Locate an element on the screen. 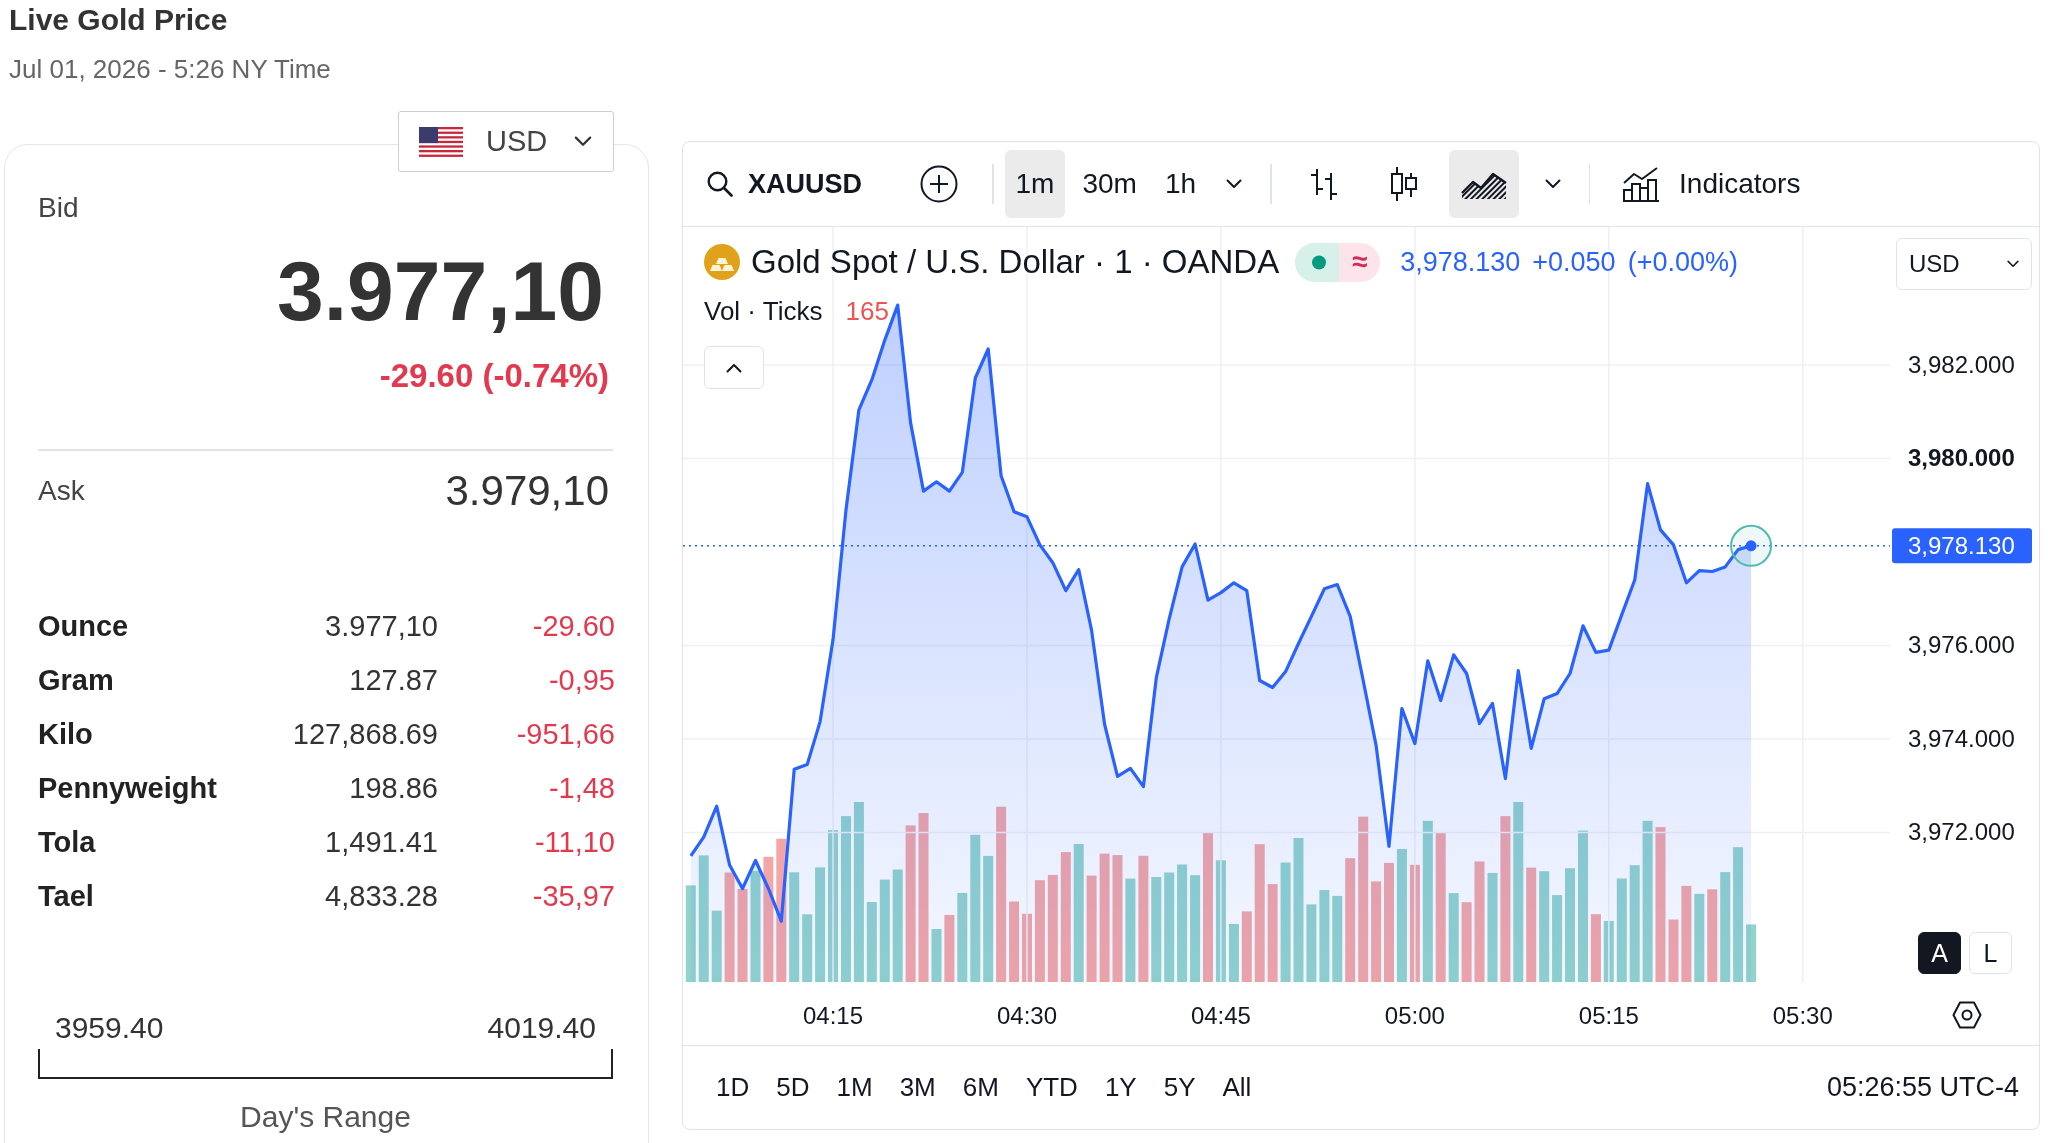 This screenshot has width=2048, height=1143. symbol-search-button: XAUUSD is located at coordinates (784, 184).